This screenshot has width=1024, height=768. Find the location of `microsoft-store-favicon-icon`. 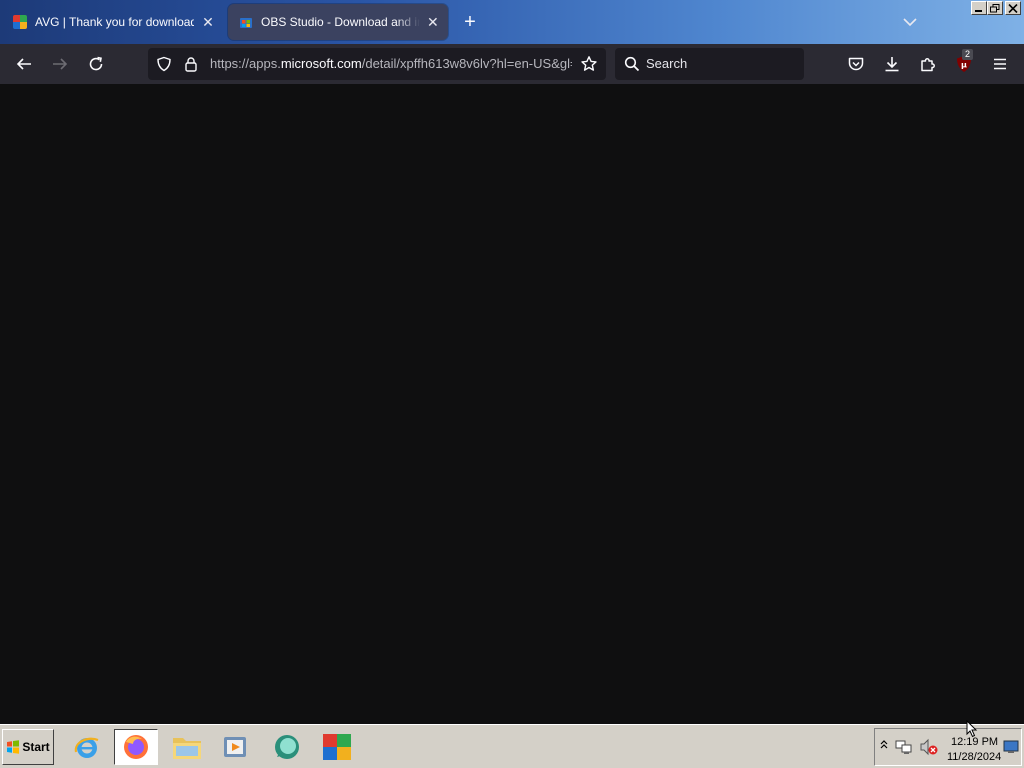

microsoft-store-favicon-icon is located at coordinates (246, 23).